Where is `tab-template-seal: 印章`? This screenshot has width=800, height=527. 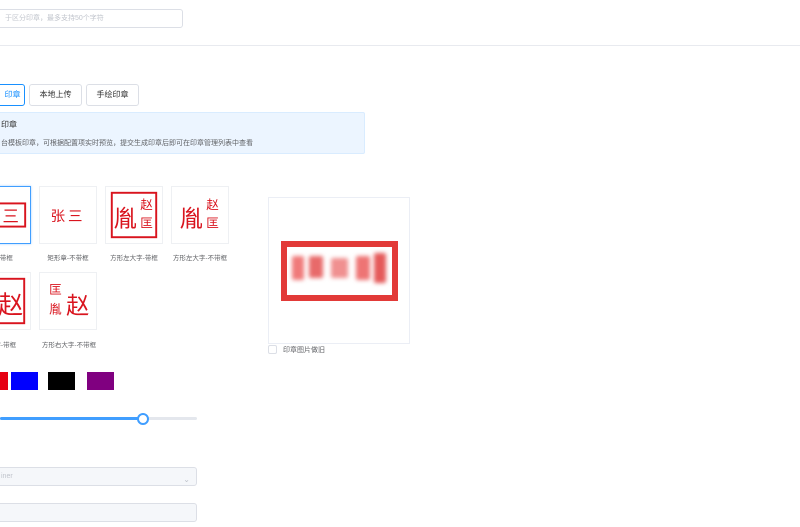 tab-template-seal: 印章 is located at coordinates (12, 95).